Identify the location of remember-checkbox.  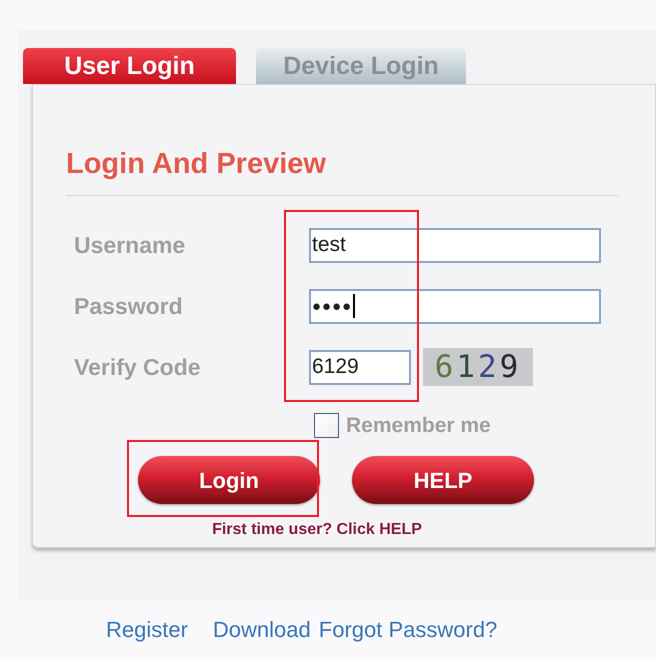
(326, 425).